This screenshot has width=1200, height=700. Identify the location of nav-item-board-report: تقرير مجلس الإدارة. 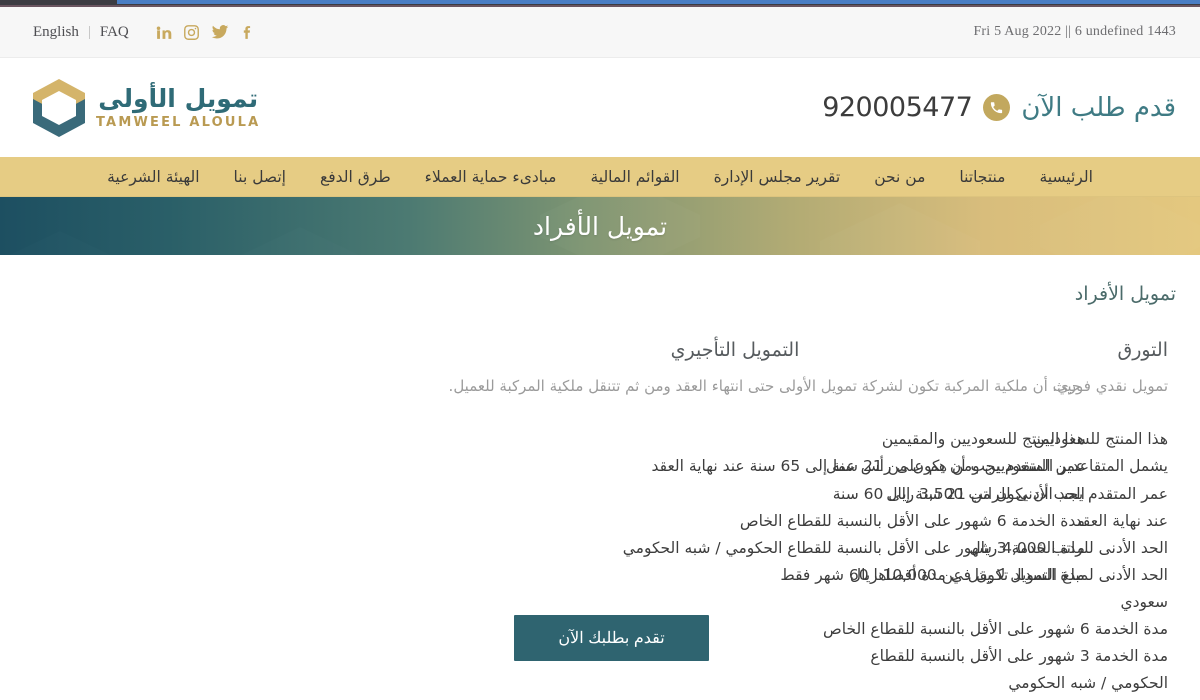
(777, 177).